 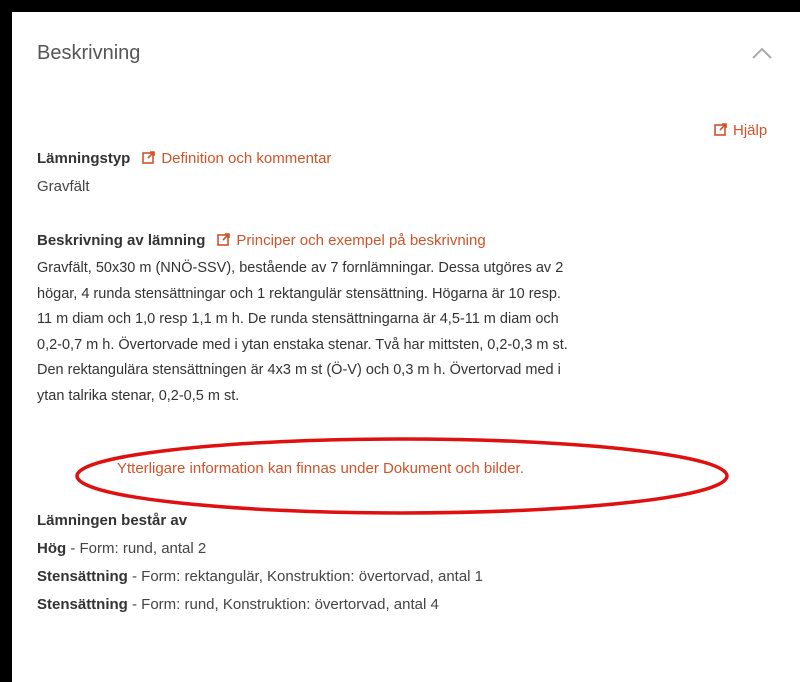 What do you see at coordinates (246, 158) in the screenshot?
I see `definition-link-label: Definition och kommentar` at bounding box center [246, 158].